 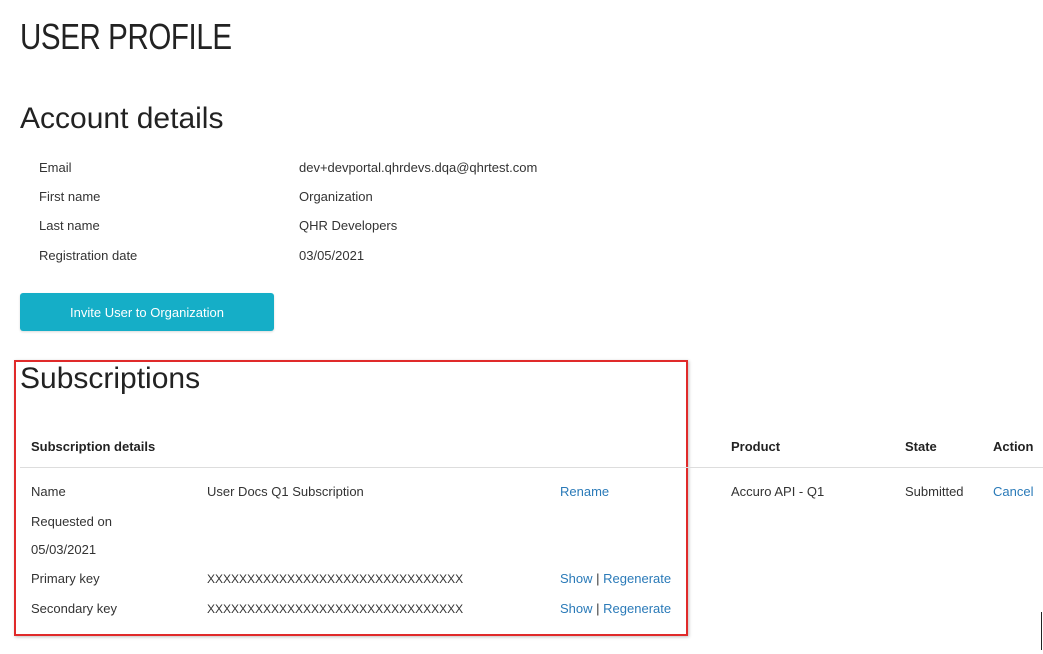 What do you see at coordinates (637, 608) in the screenshot?
I see `secondary-key-regenerate-link: Regenerate` at bounding box center [637, 608].